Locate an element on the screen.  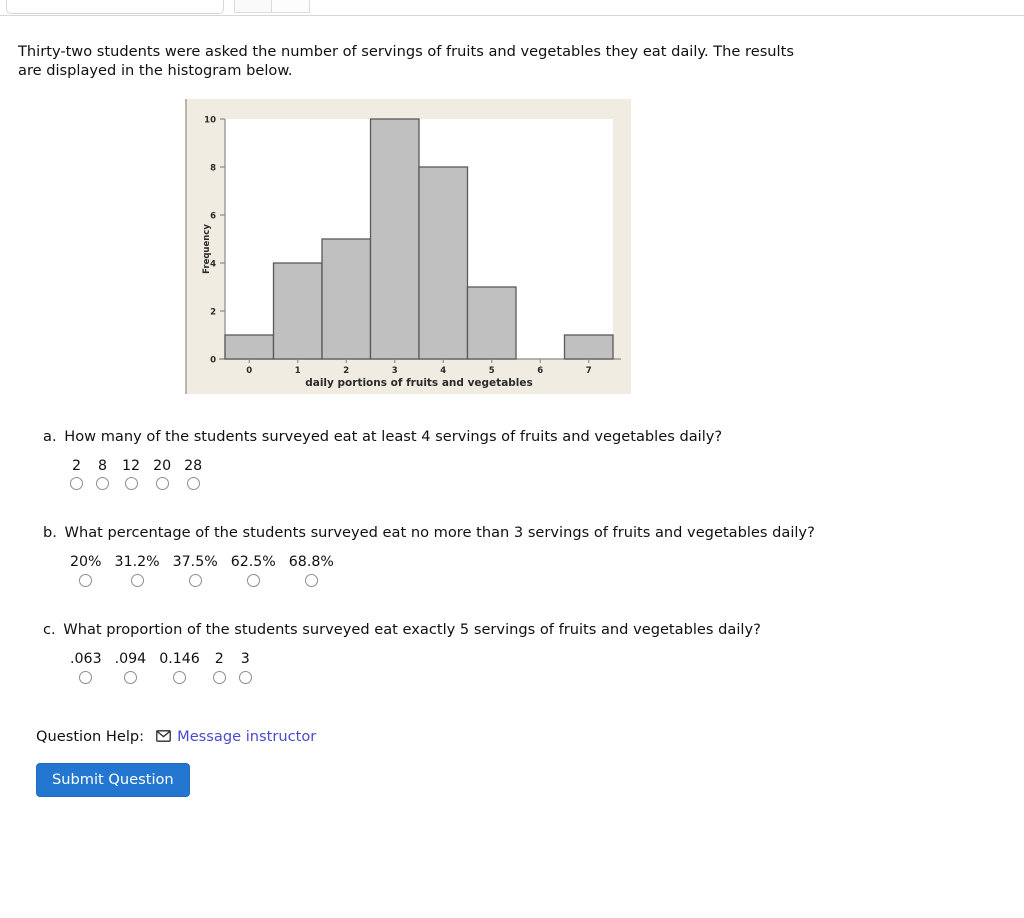
answer-option: .094 is located at coordinates (130, 667).